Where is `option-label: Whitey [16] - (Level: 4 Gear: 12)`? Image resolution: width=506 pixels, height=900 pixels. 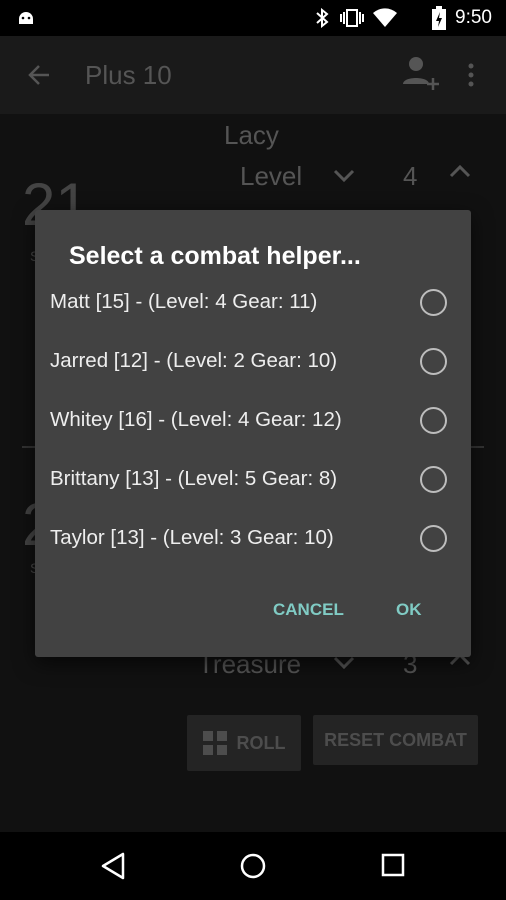
option-label: Whitey [16] - (Level: 4 Gear: 12) is located at coordinates (196, 419).